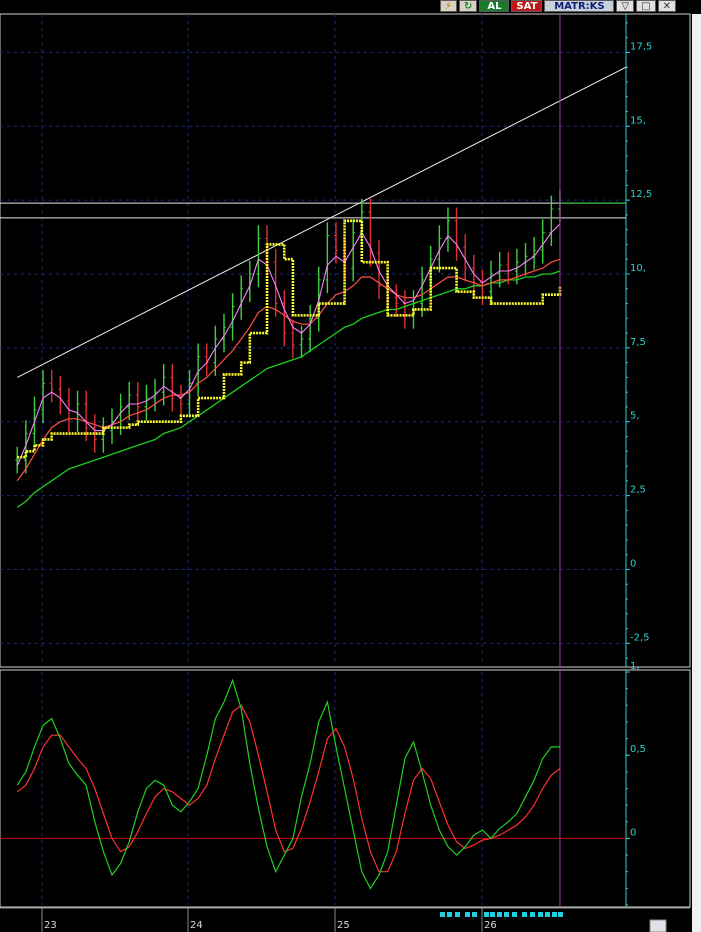  I want to click on oscillator-y-tick-label: 0,5, so click(638, 749).